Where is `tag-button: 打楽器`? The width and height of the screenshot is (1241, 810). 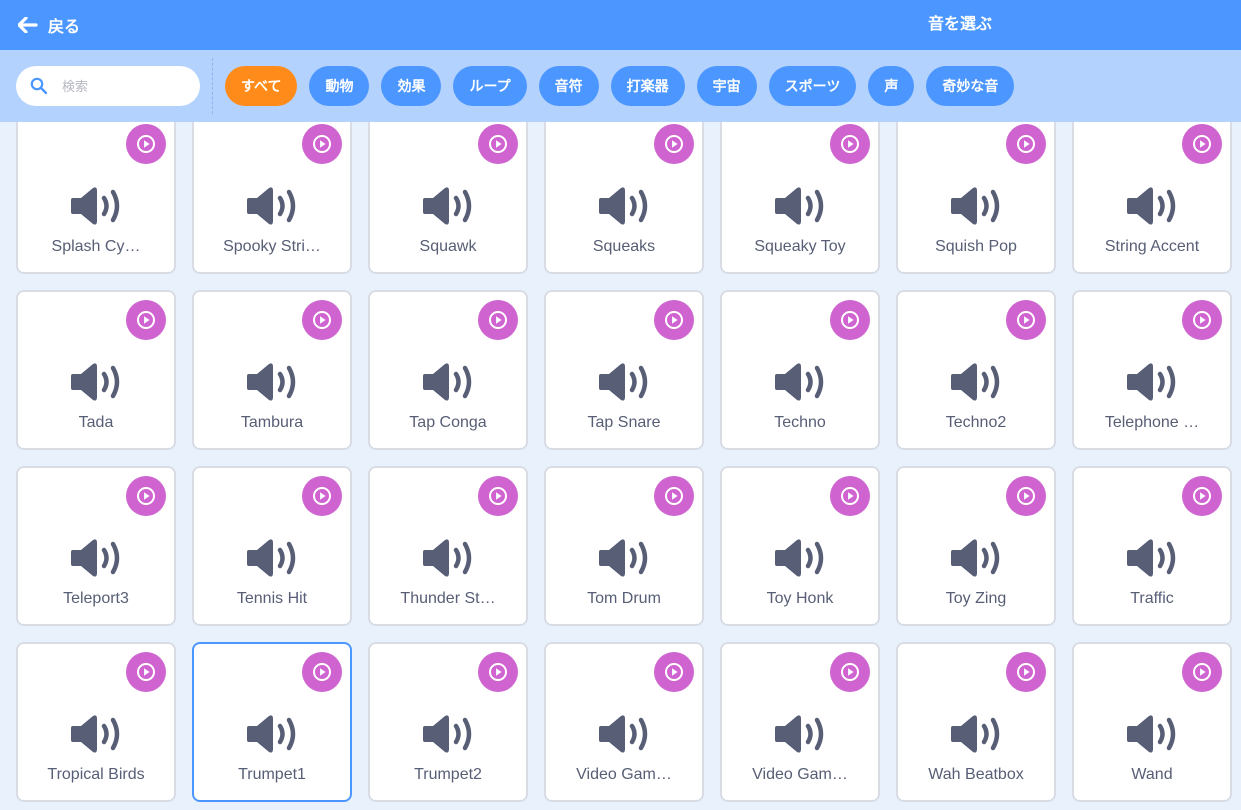
tag-button: 打楽器 is located at coordinates (647, 86).